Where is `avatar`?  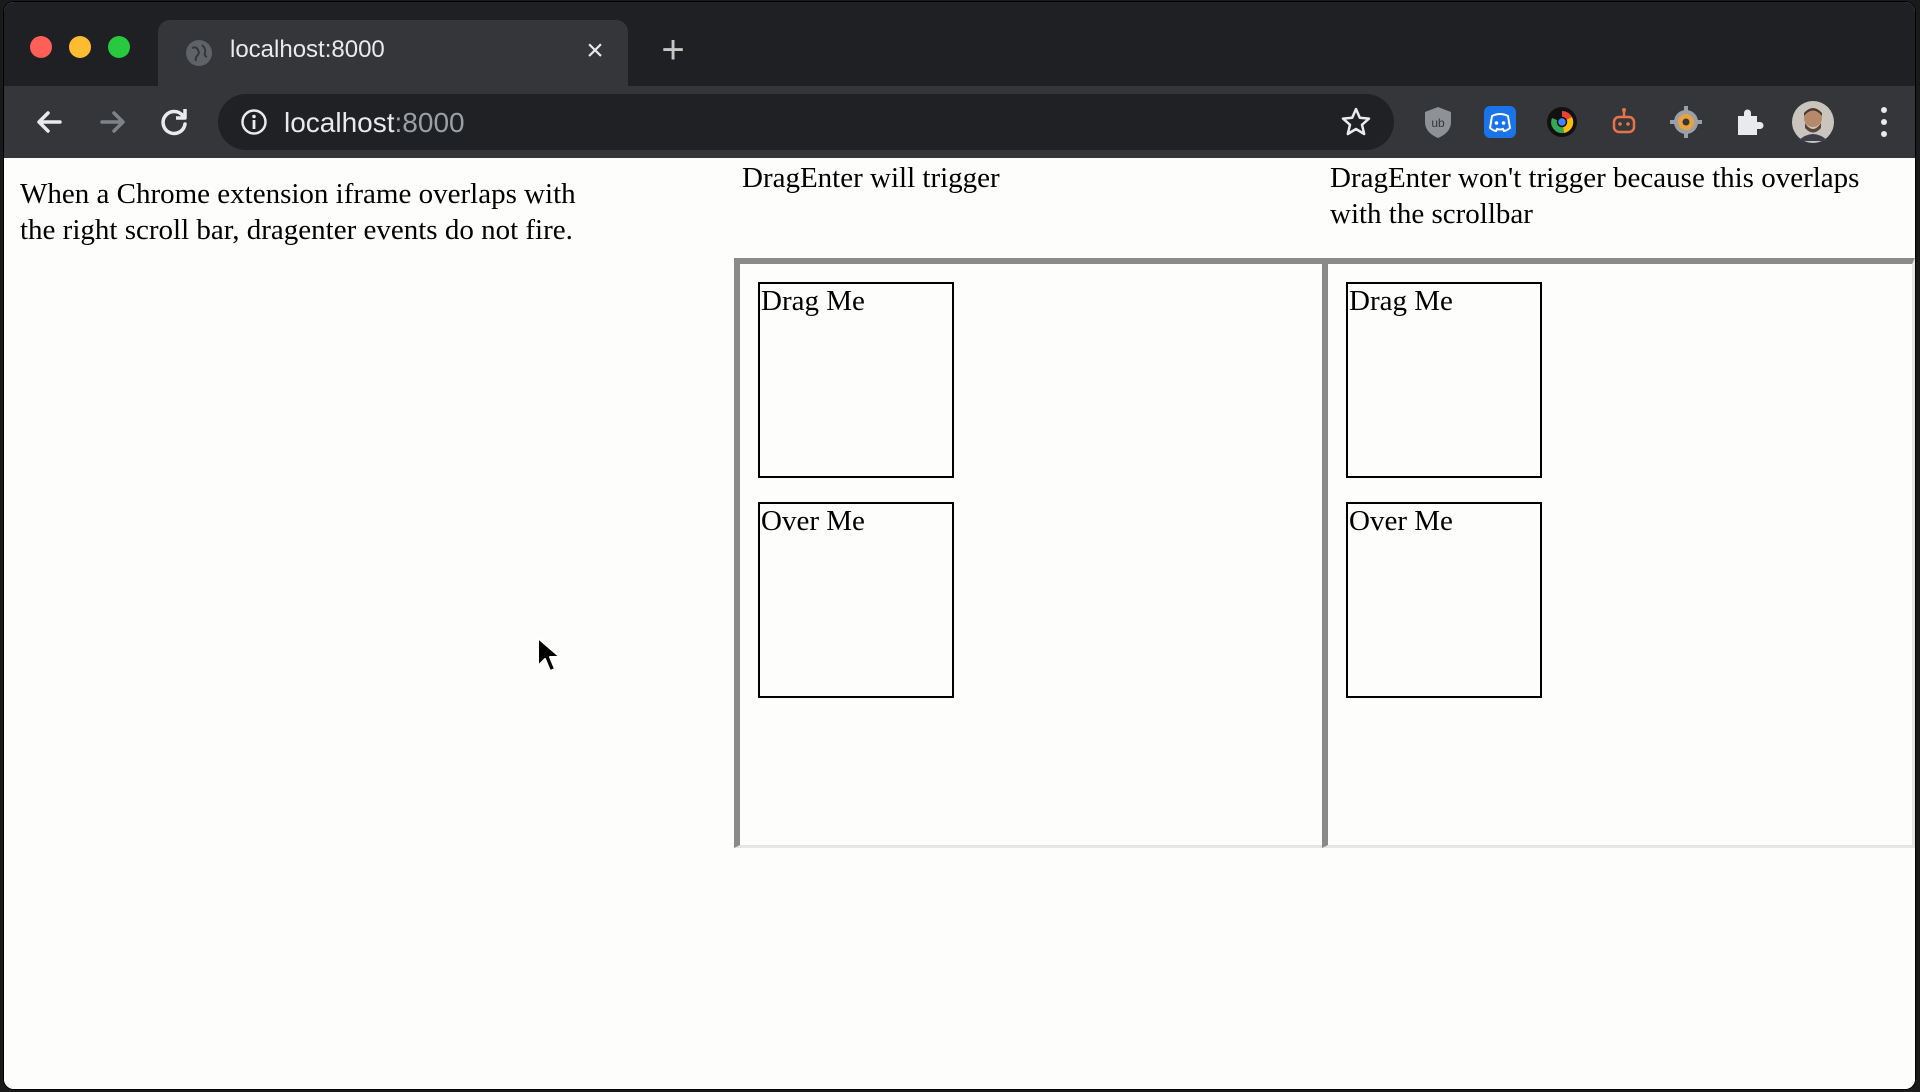
avatar is located at coordinates (1813, 122).